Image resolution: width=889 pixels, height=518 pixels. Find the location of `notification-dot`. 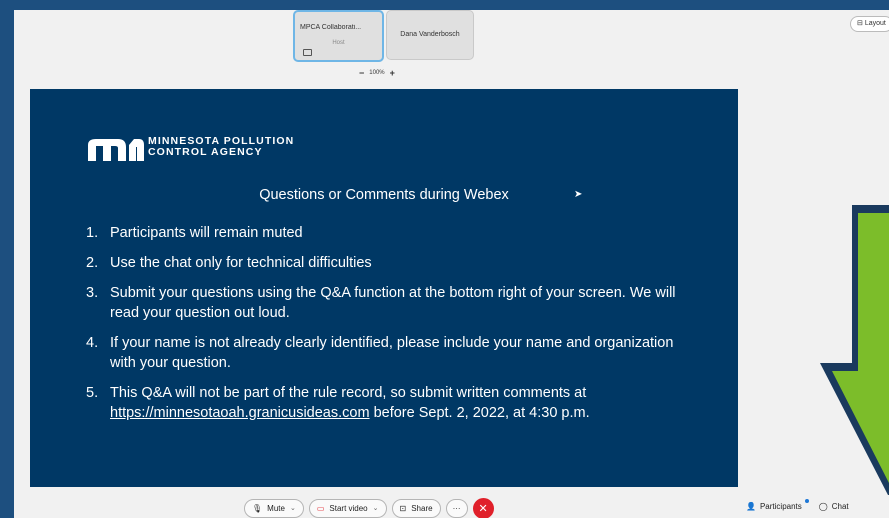

notification-dot is located at coordinates (806, 501).